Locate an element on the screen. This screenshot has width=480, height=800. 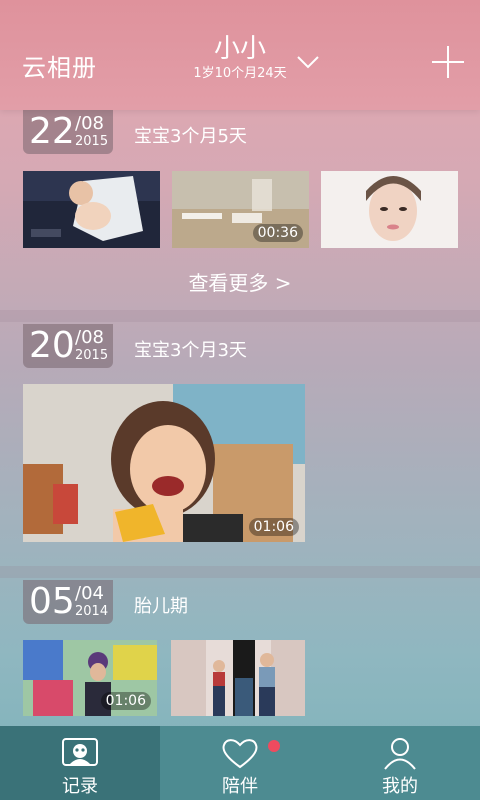
top-bar: 云相册 小小 1岁10个月24天 is located at coordinates (240, 55).